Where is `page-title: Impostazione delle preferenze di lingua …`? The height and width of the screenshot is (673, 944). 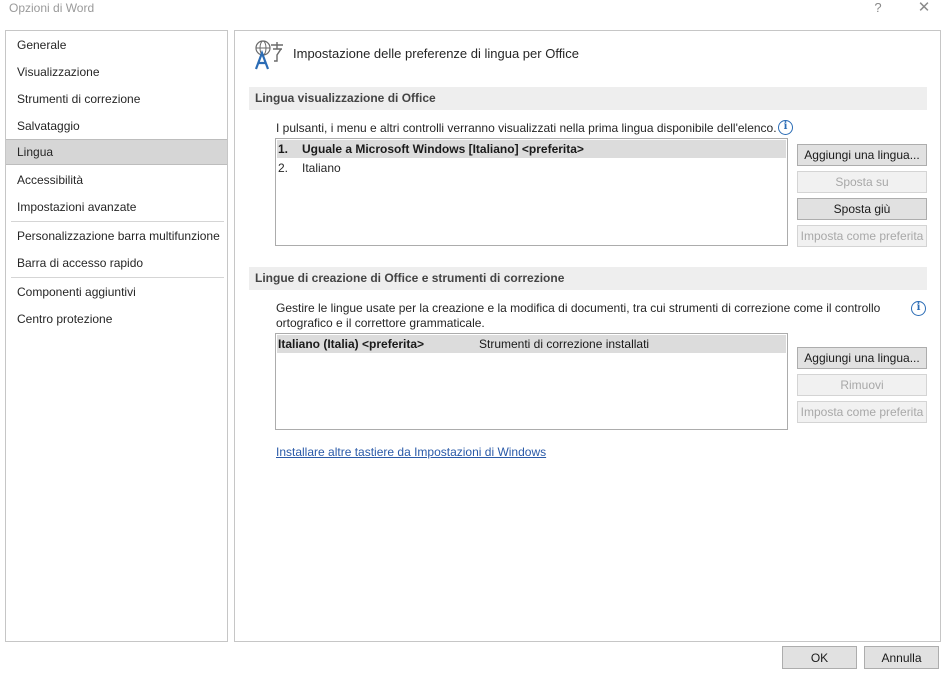 page-title: Impostazione delle preferenze di lingua … is located at coordinates (436, 53).